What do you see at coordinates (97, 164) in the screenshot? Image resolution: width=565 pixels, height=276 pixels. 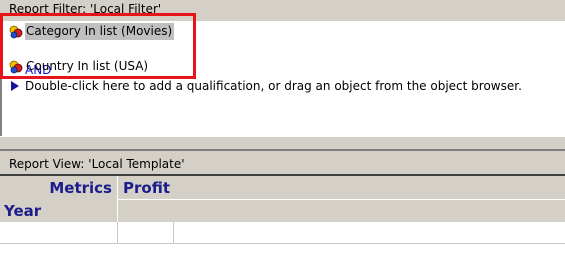 I see `report-view-title: Report View: 'Local Template'` at bounding box center [97, 164].